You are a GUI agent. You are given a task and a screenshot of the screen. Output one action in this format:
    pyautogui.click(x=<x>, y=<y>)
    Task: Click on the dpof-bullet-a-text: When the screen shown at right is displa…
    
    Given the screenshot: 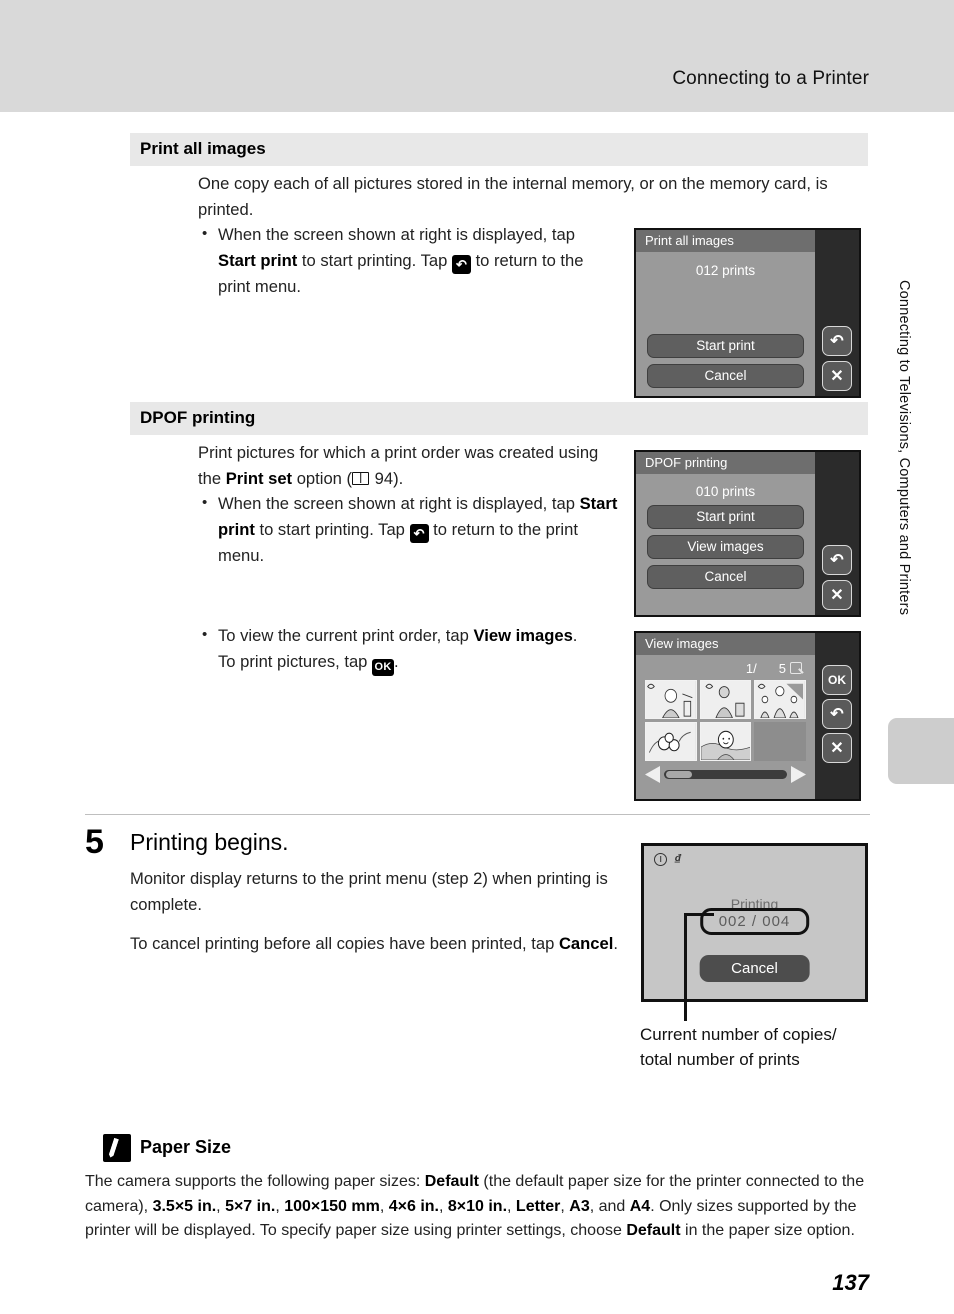 What is the action you would take?
    pyautogui.click(x=399, y=503)
    